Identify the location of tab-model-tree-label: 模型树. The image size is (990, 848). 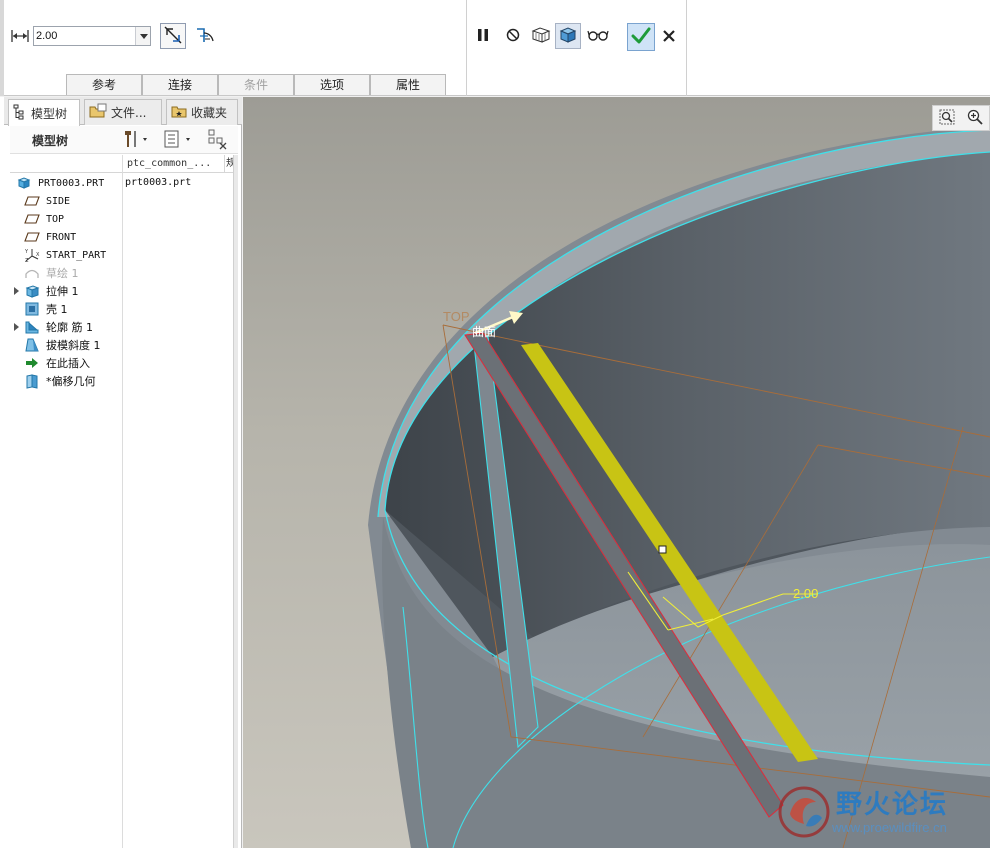
(49, 113).